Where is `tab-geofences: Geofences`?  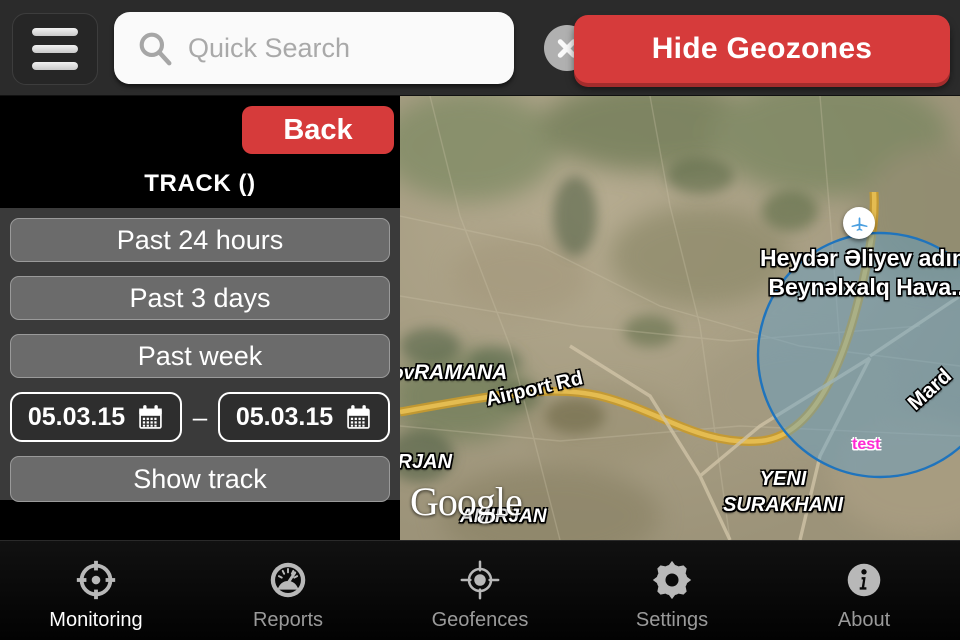 tab-geofences: Geofences is located at coordinates (480, 590).